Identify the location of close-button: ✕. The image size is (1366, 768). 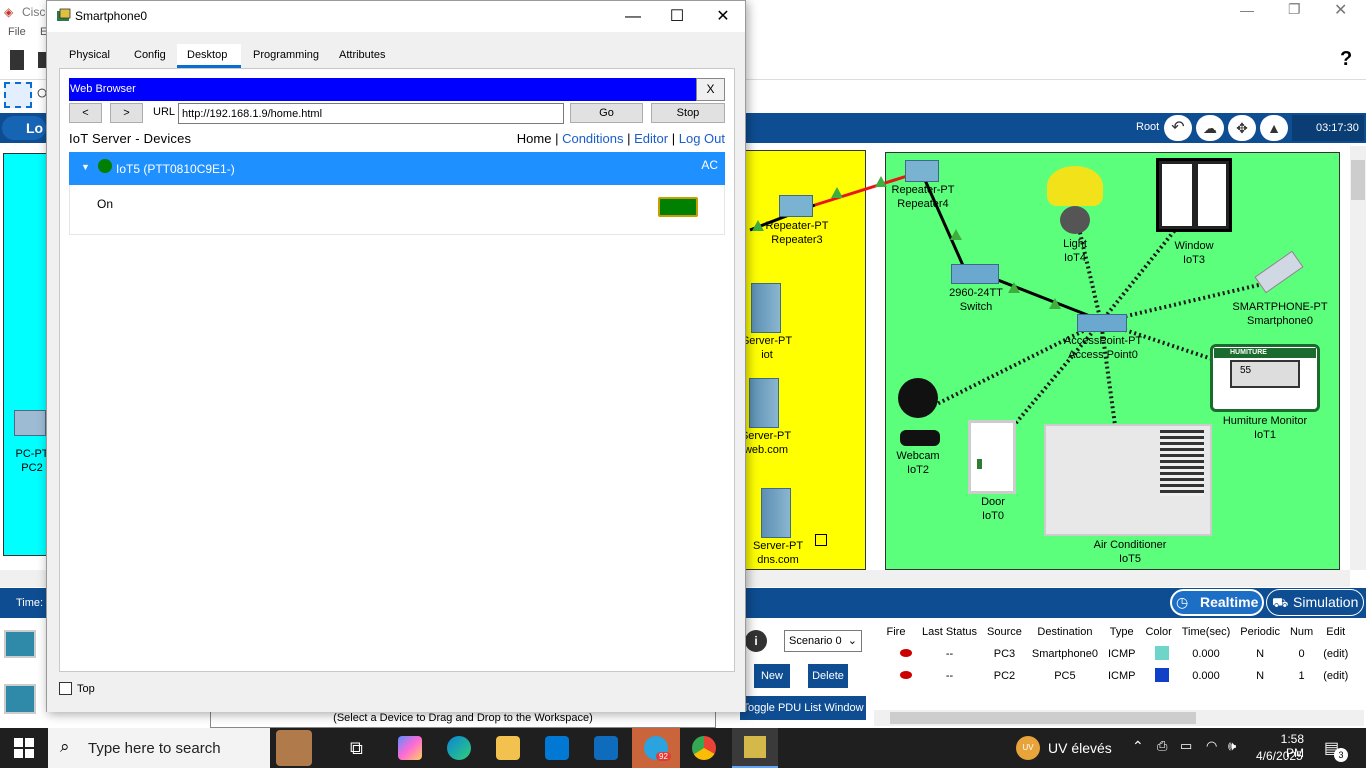
(723, 16).